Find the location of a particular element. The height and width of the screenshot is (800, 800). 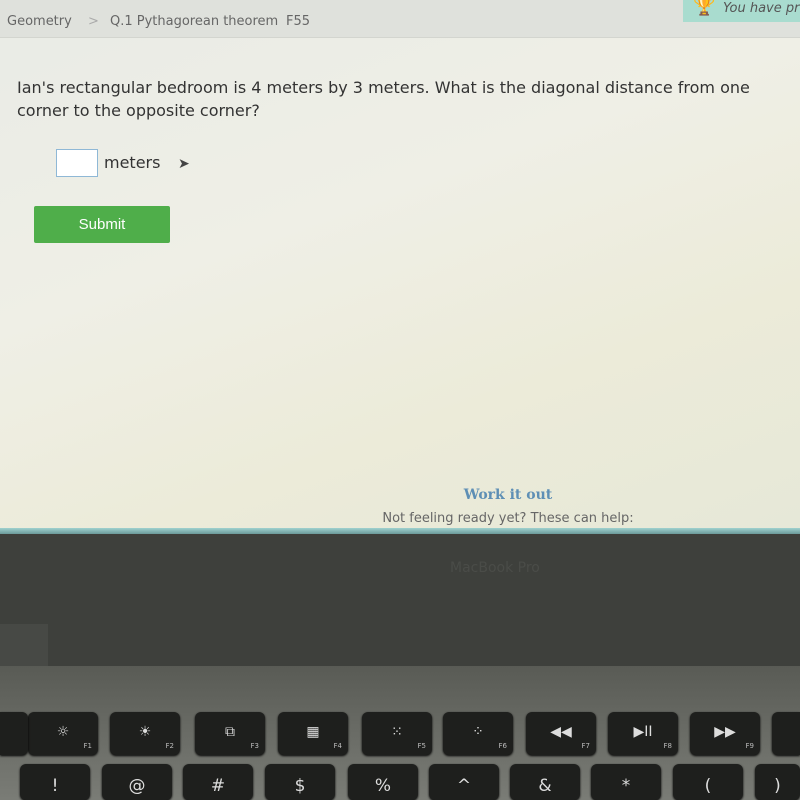

key-icon: ◀◀ is located at coordinates (561, 732).